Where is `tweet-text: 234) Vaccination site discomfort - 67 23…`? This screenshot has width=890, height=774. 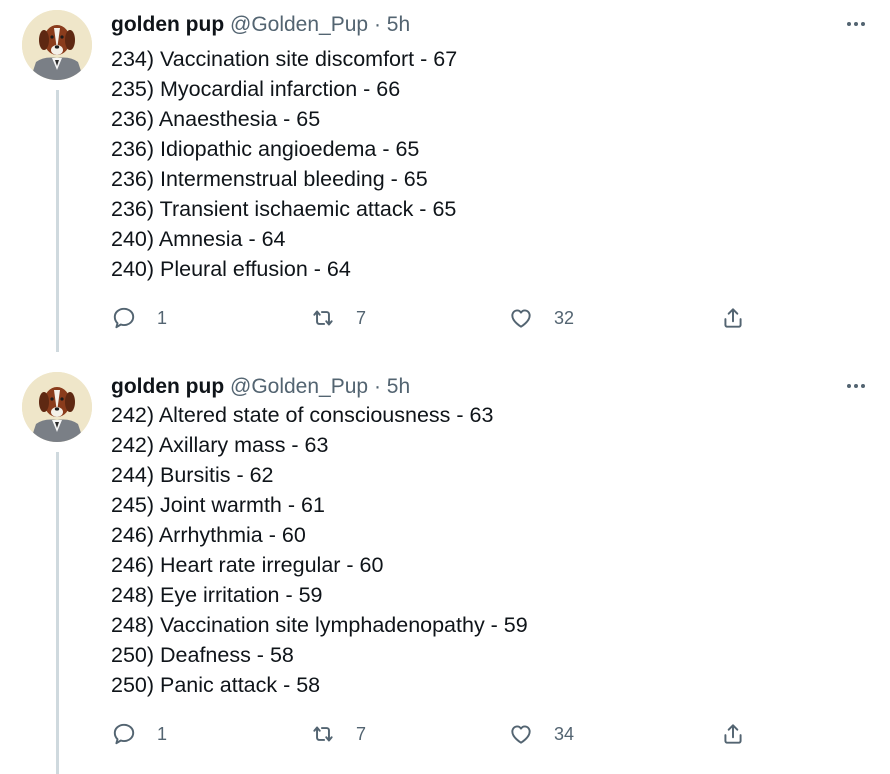
tweet-text: 234) Vaccination site discomfort - 67 23… is located at coordinates (284, 164).